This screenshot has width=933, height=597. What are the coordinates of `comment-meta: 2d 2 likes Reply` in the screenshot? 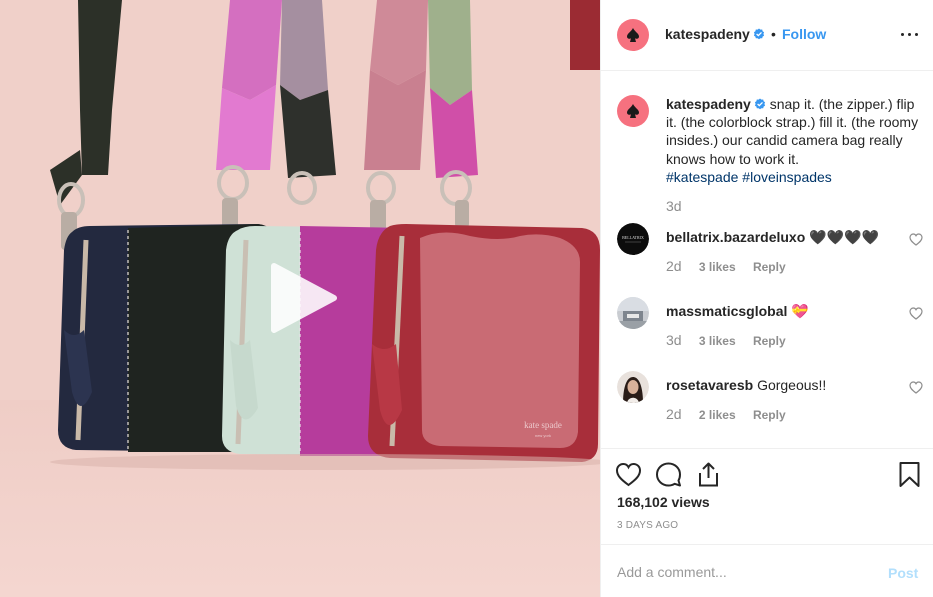 It's located at (726, 414).